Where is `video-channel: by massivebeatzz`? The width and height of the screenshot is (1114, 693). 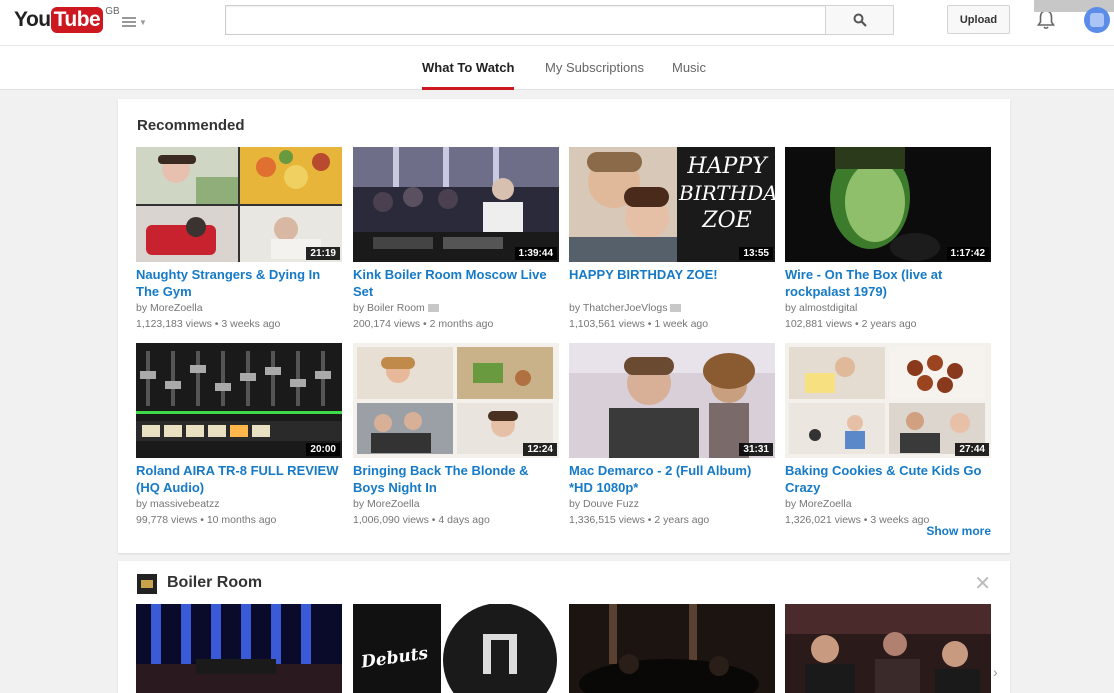 video-channel: by massivebeatzz is located at coordinates (239, 504).